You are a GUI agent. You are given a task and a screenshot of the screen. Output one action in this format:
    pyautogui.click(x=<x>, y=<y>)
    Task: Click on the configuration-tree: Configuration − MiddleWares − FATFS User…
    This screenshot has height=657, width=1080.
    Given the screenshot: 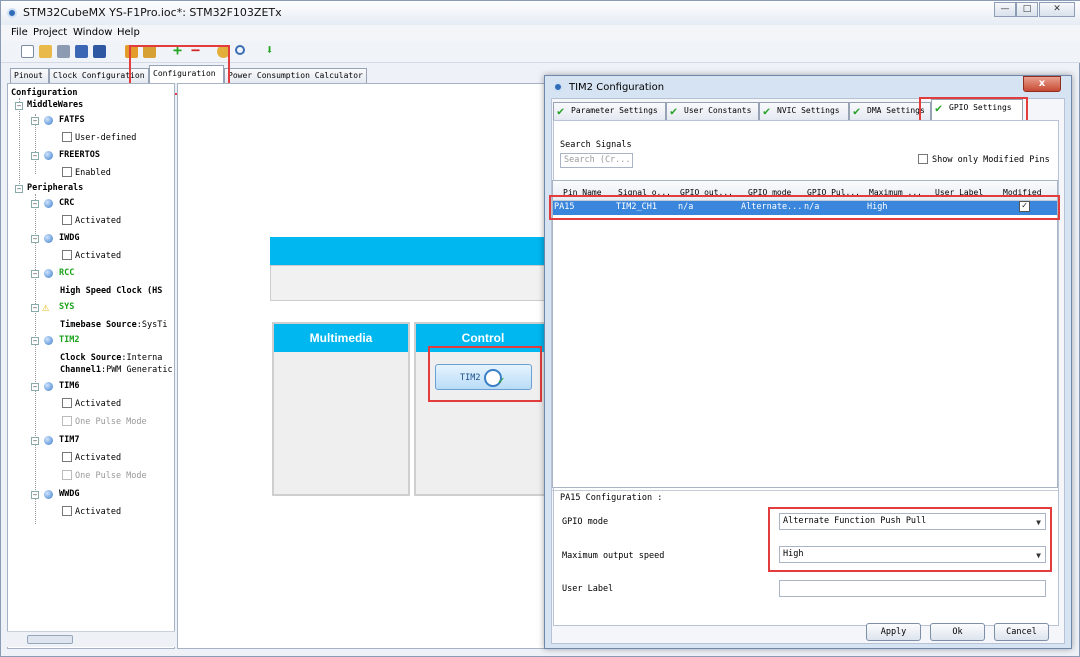 What is the action you would take?
    pyautogui.click(x=91, y=366)
    